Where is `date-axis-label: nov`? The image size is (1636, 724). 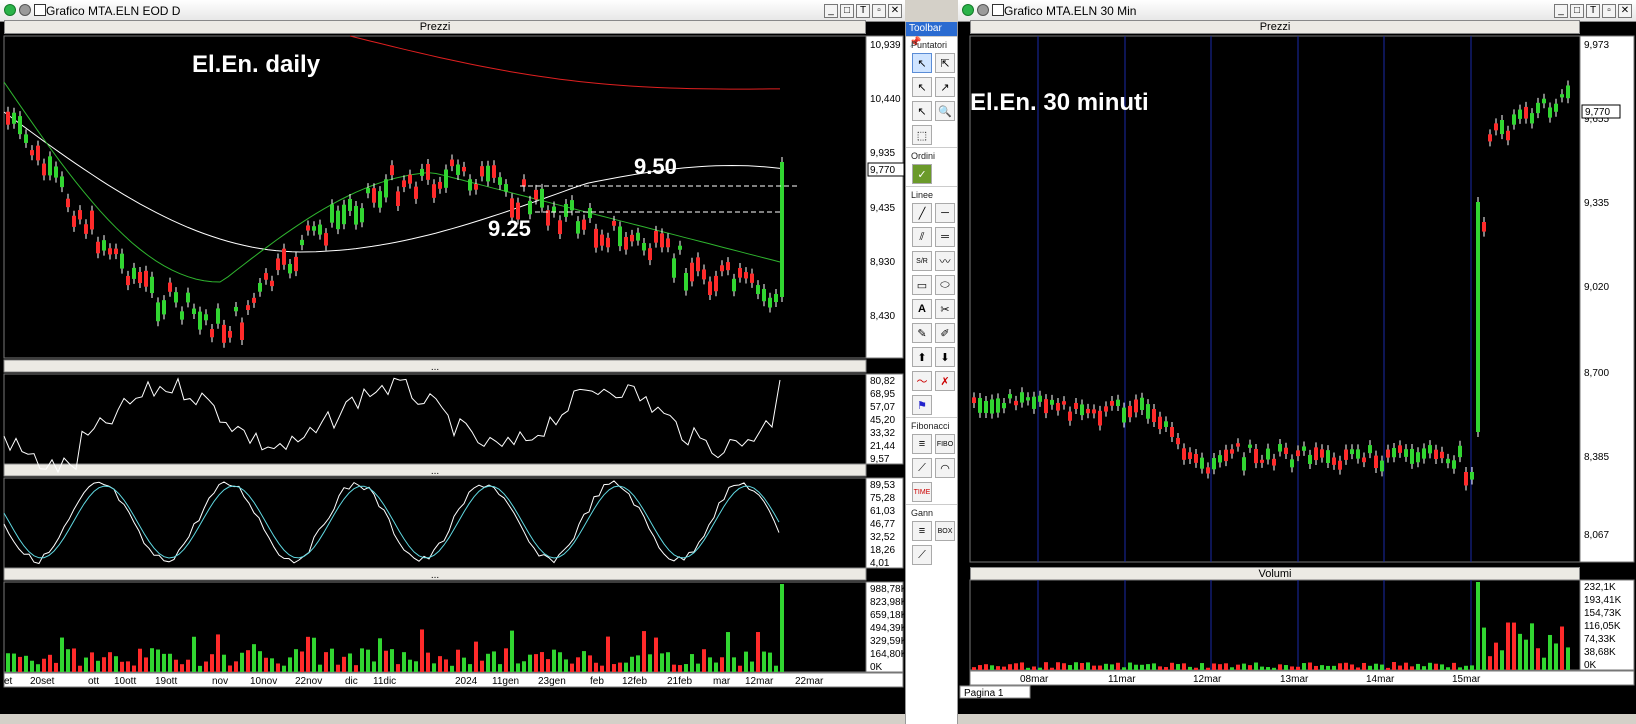 date-axis-label: nov is located at coordinates (220, 681).